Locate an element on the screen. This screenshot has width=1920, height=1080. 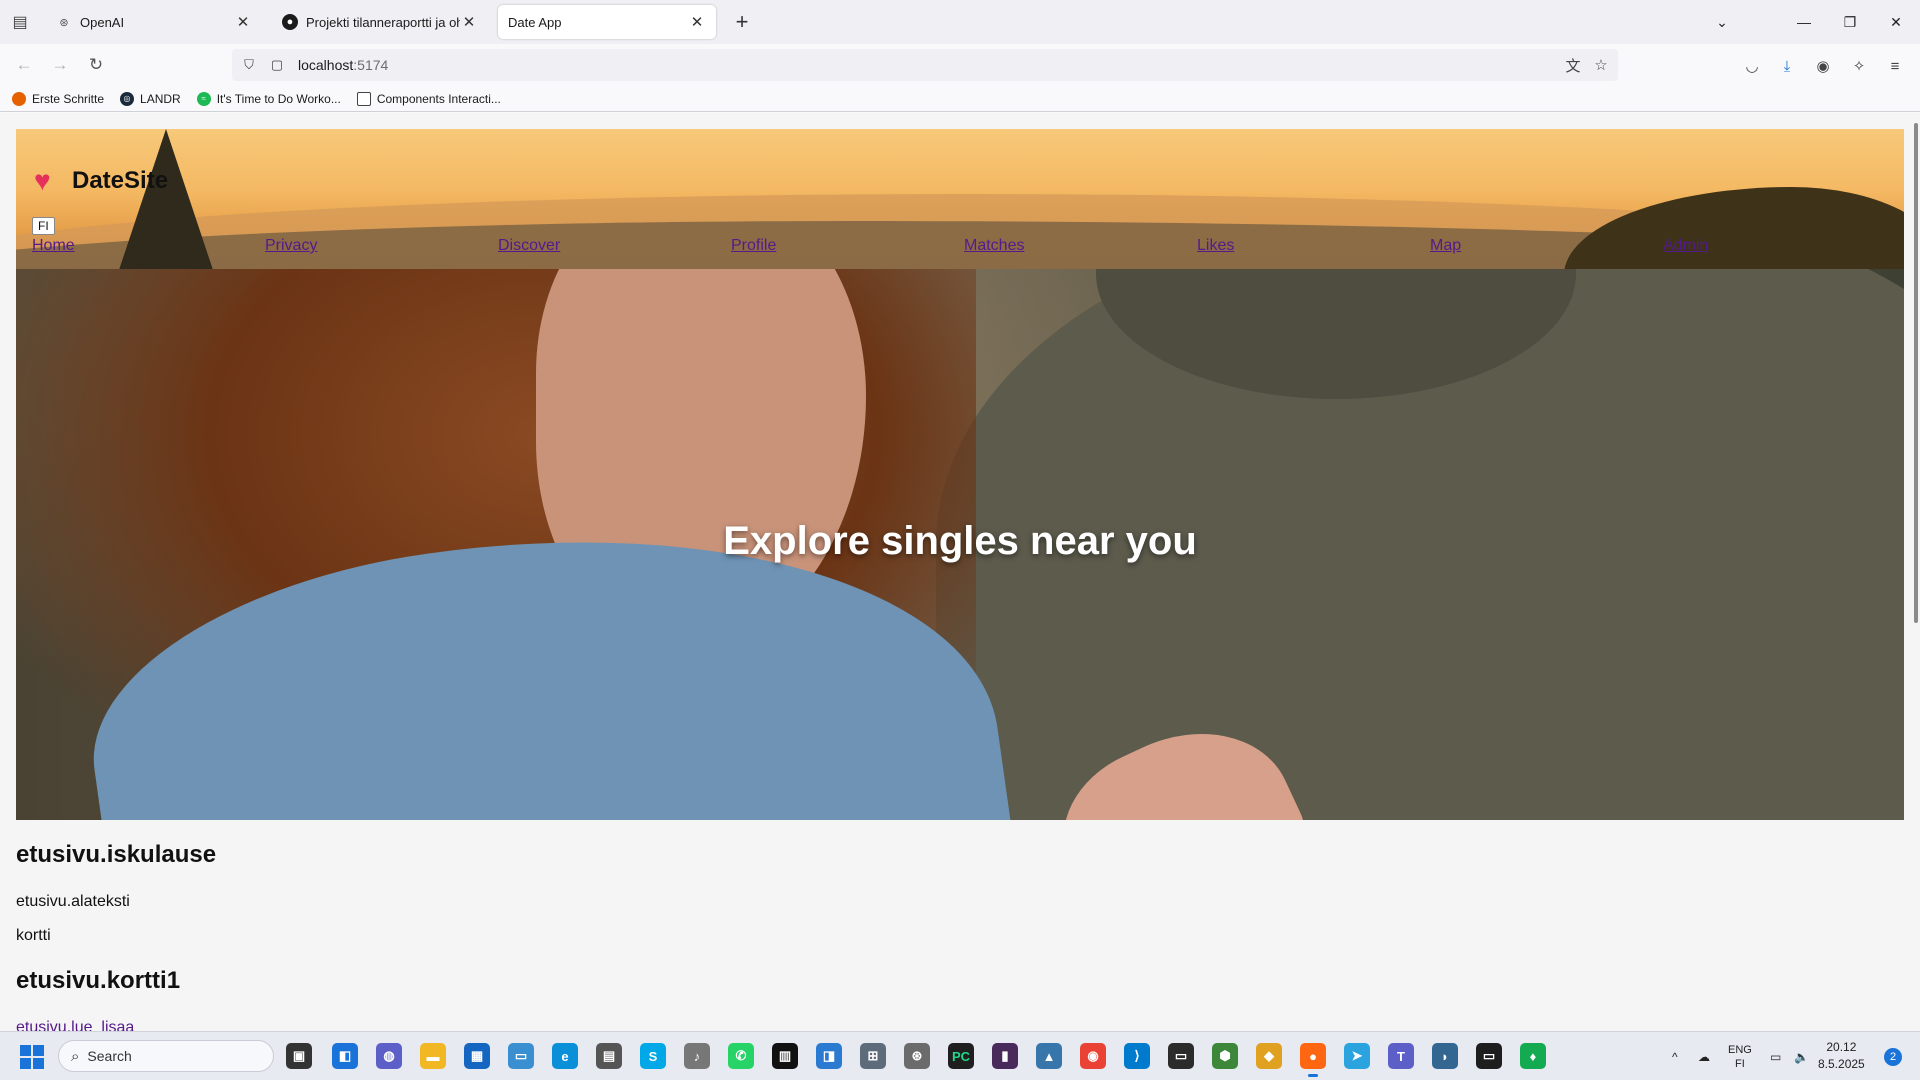
visual-studio-icon: ▮ is located at coordinates (1005, 1056).